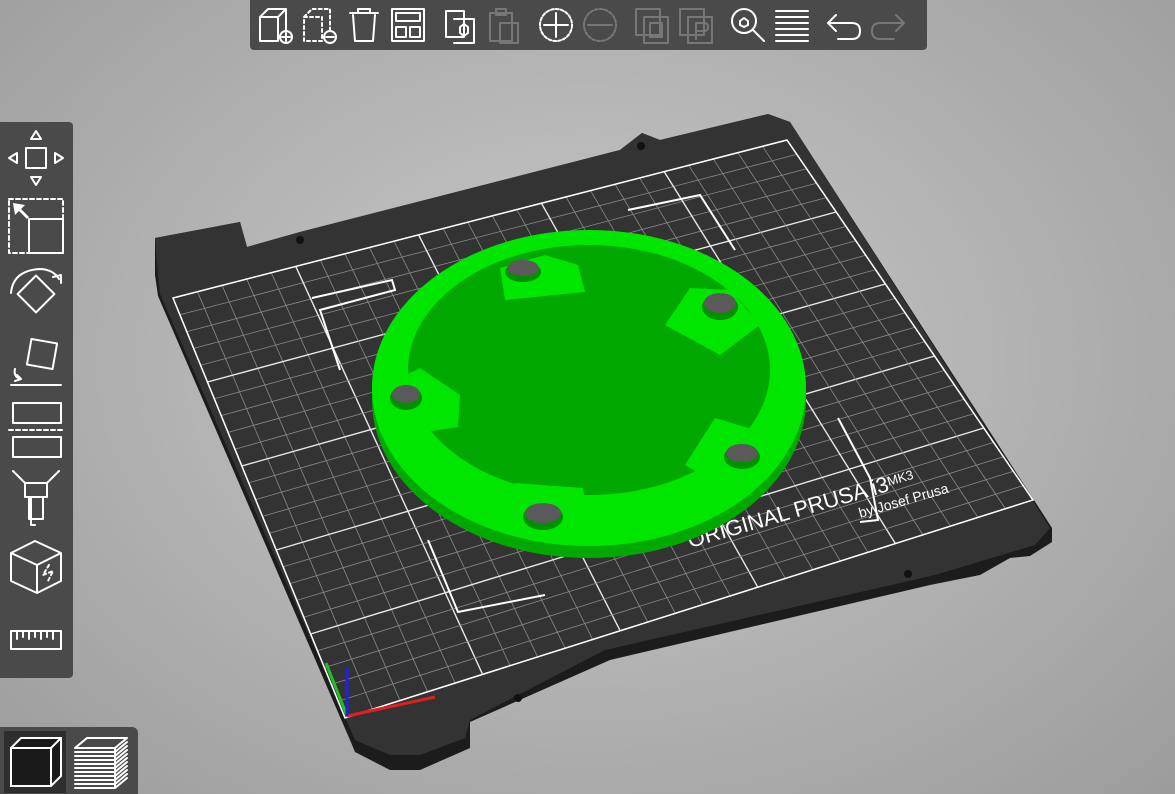 The width and height of the screenshot is (1175, 794). I want to click on delete-all-icon, so click(364, 25).